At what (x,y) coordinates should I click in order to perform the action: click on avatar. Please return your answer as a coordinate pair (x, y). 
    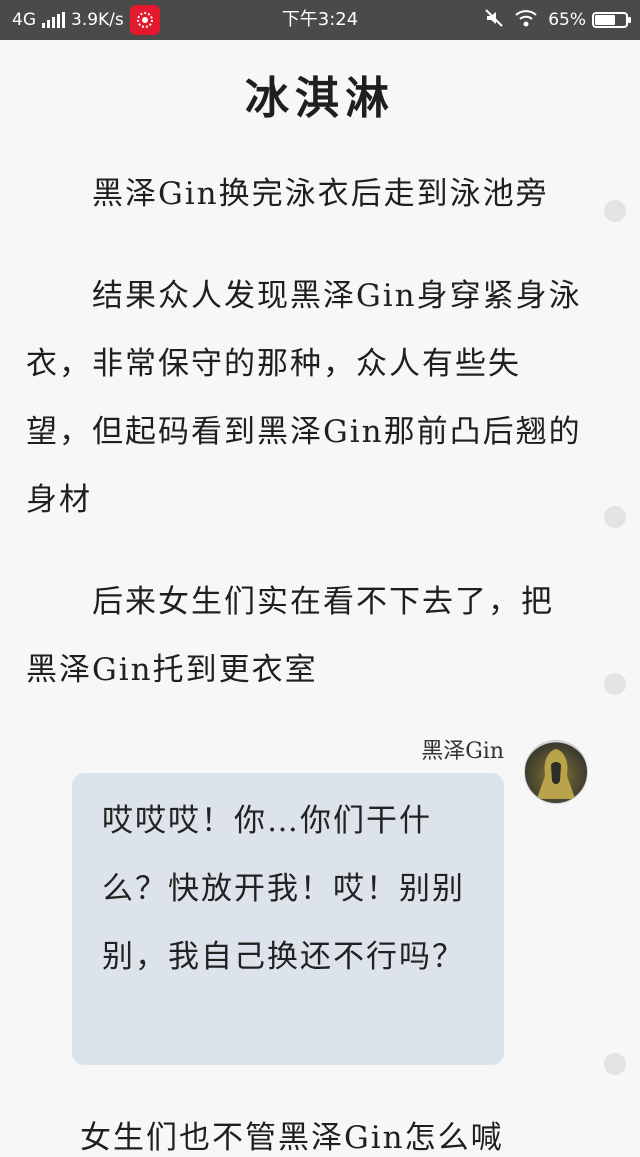
    Looking at the image, I should click on (556, 772).